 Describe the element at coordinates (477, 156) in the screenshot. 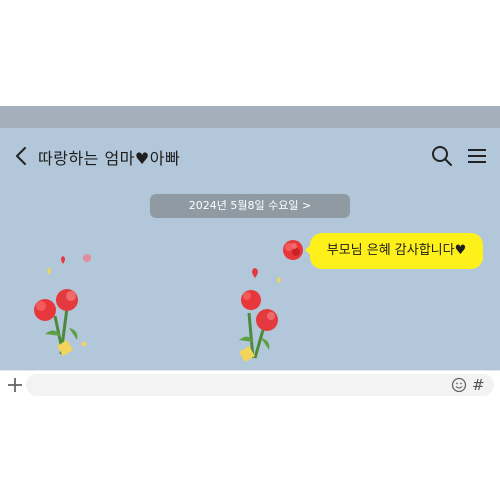

I see `hamburger-menu-icon` at that location.